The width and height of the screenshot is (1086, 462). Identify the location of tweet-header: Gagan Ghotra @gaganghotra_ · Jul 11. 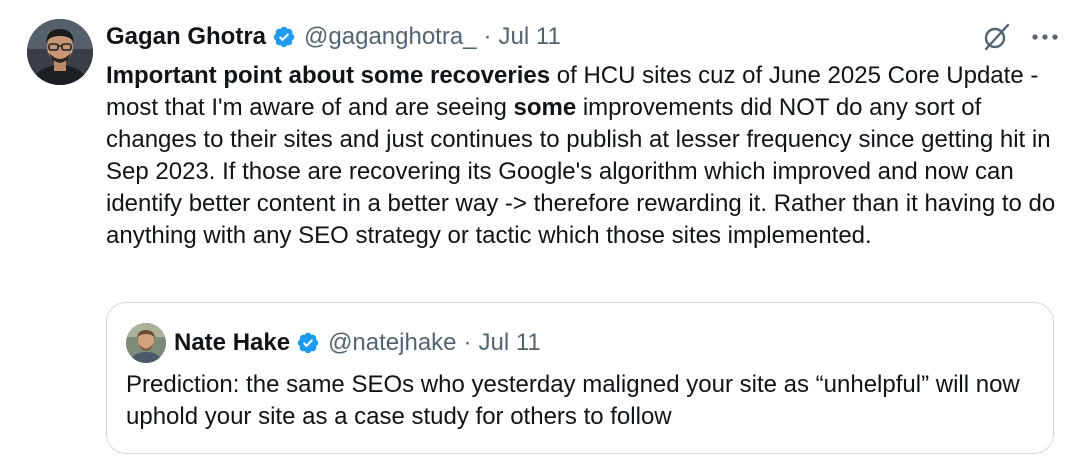
(333, 37).